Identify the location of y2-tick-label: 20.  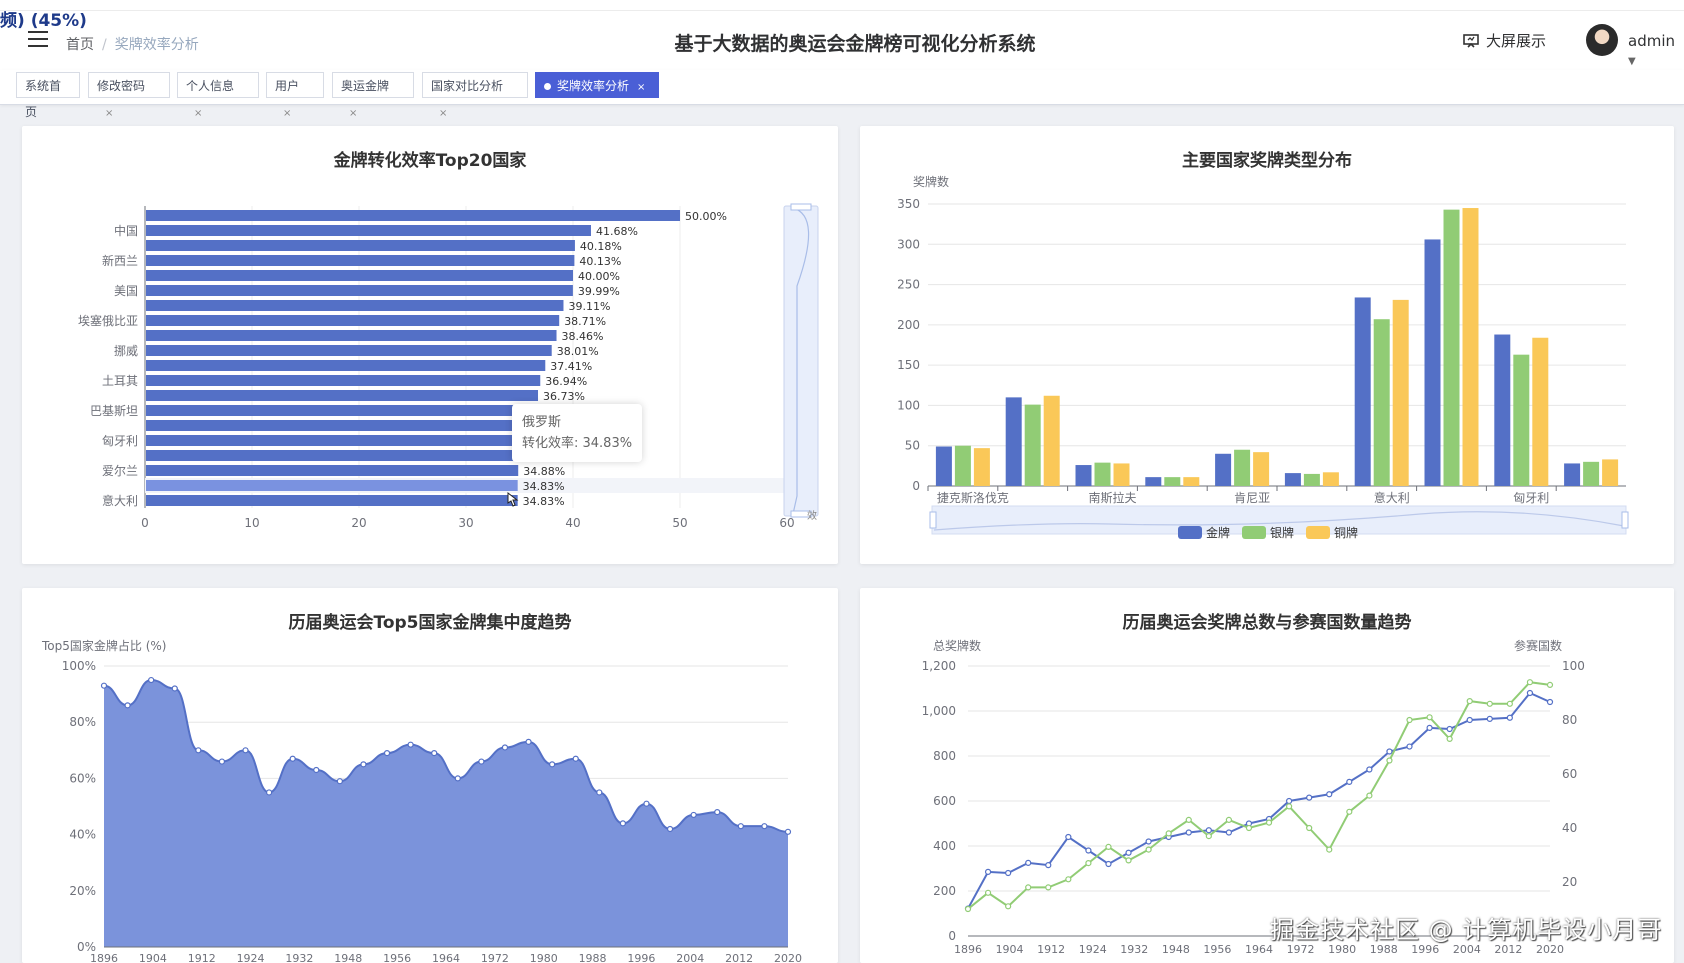
(1569, 882).